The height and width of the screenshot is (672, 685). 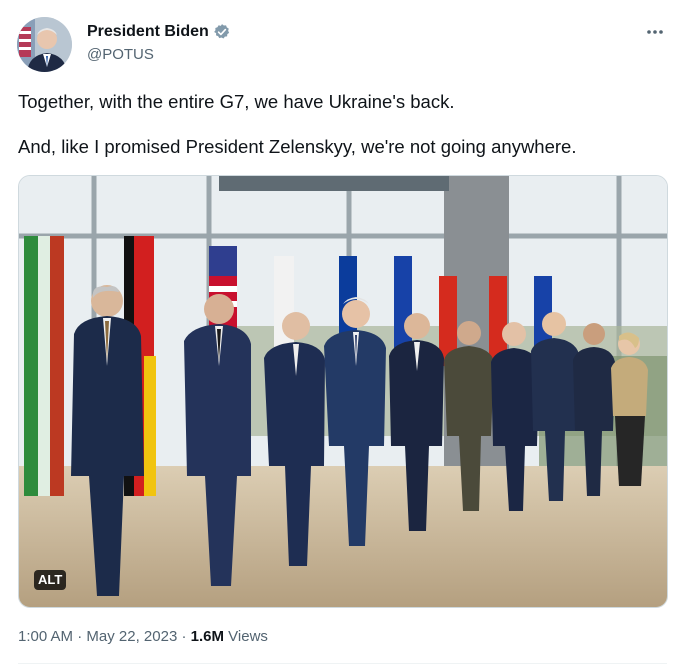 What do you see at coordinates (148, 32) in the screenshot?
I see `author-name: President Biden` at bounding box center [148, 32].